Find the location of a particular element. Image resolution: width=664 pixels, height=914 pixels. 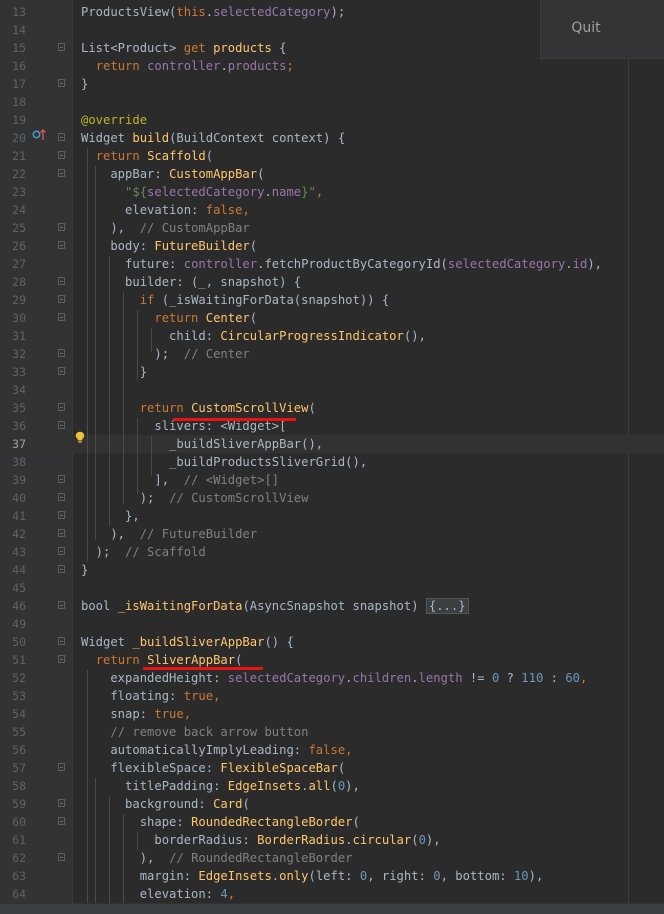

indent-guide is located at coordinates (95, 840).